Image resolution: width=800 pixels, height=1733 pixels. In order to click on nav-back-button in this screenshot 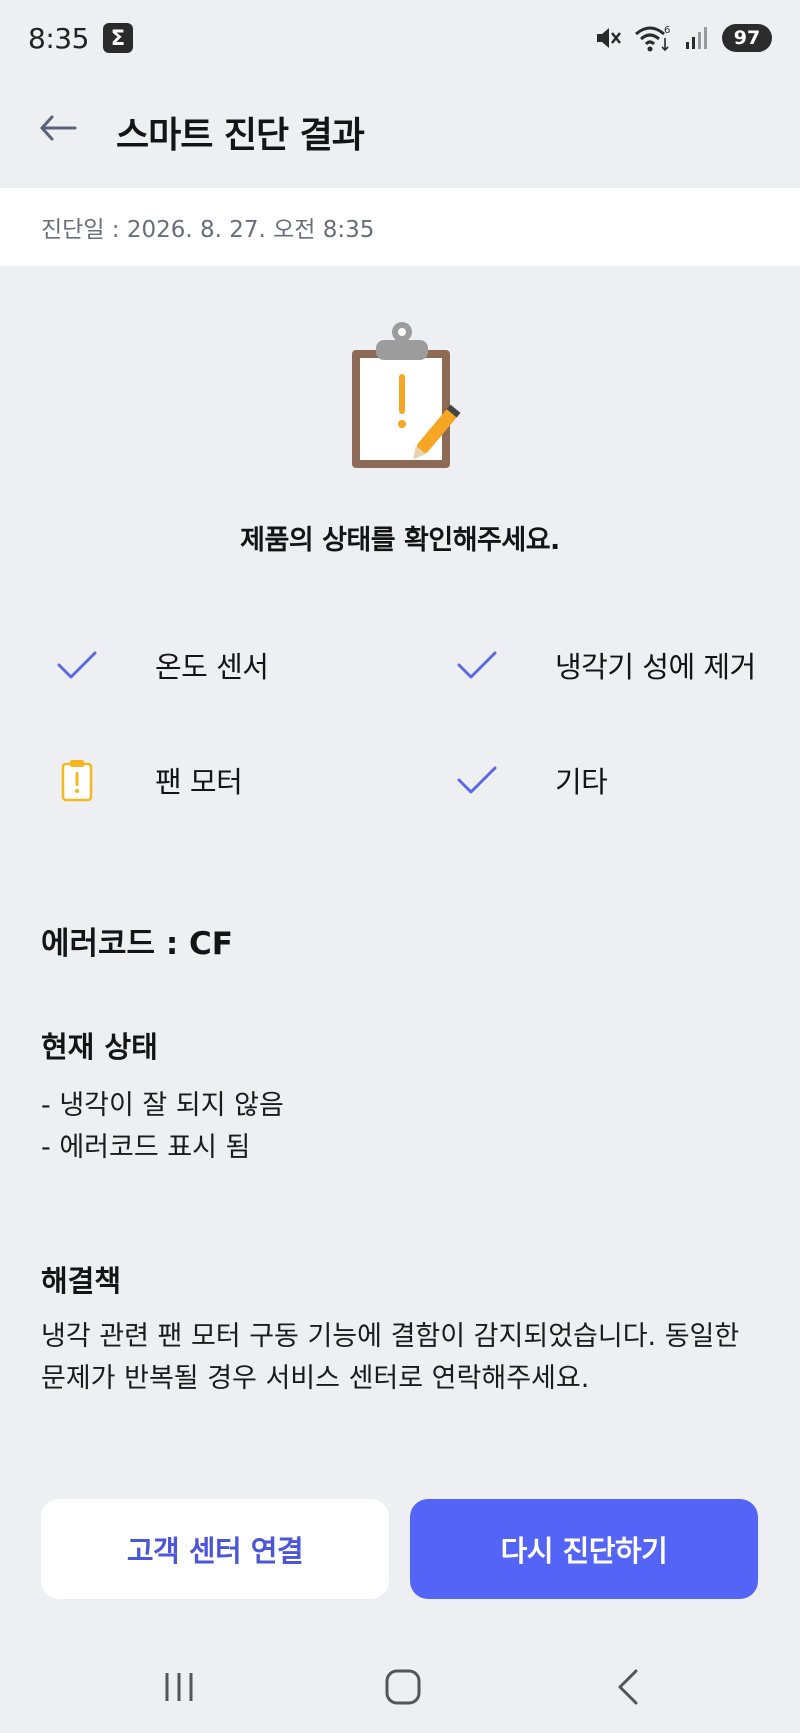, I will do `click(628, 1687)`.